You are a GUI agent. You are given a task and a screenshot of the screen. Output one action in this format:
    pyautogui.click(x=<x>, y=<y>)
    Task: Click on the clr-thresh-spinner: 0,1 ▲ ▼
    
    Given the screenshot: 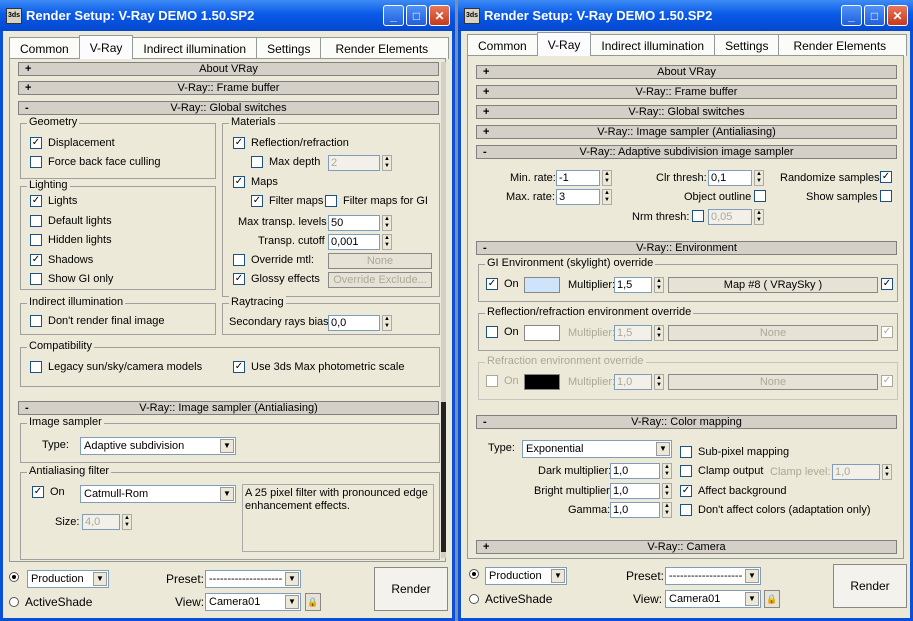 What is the action you would take?
    pyautogui.click(x=736, y=178)
    